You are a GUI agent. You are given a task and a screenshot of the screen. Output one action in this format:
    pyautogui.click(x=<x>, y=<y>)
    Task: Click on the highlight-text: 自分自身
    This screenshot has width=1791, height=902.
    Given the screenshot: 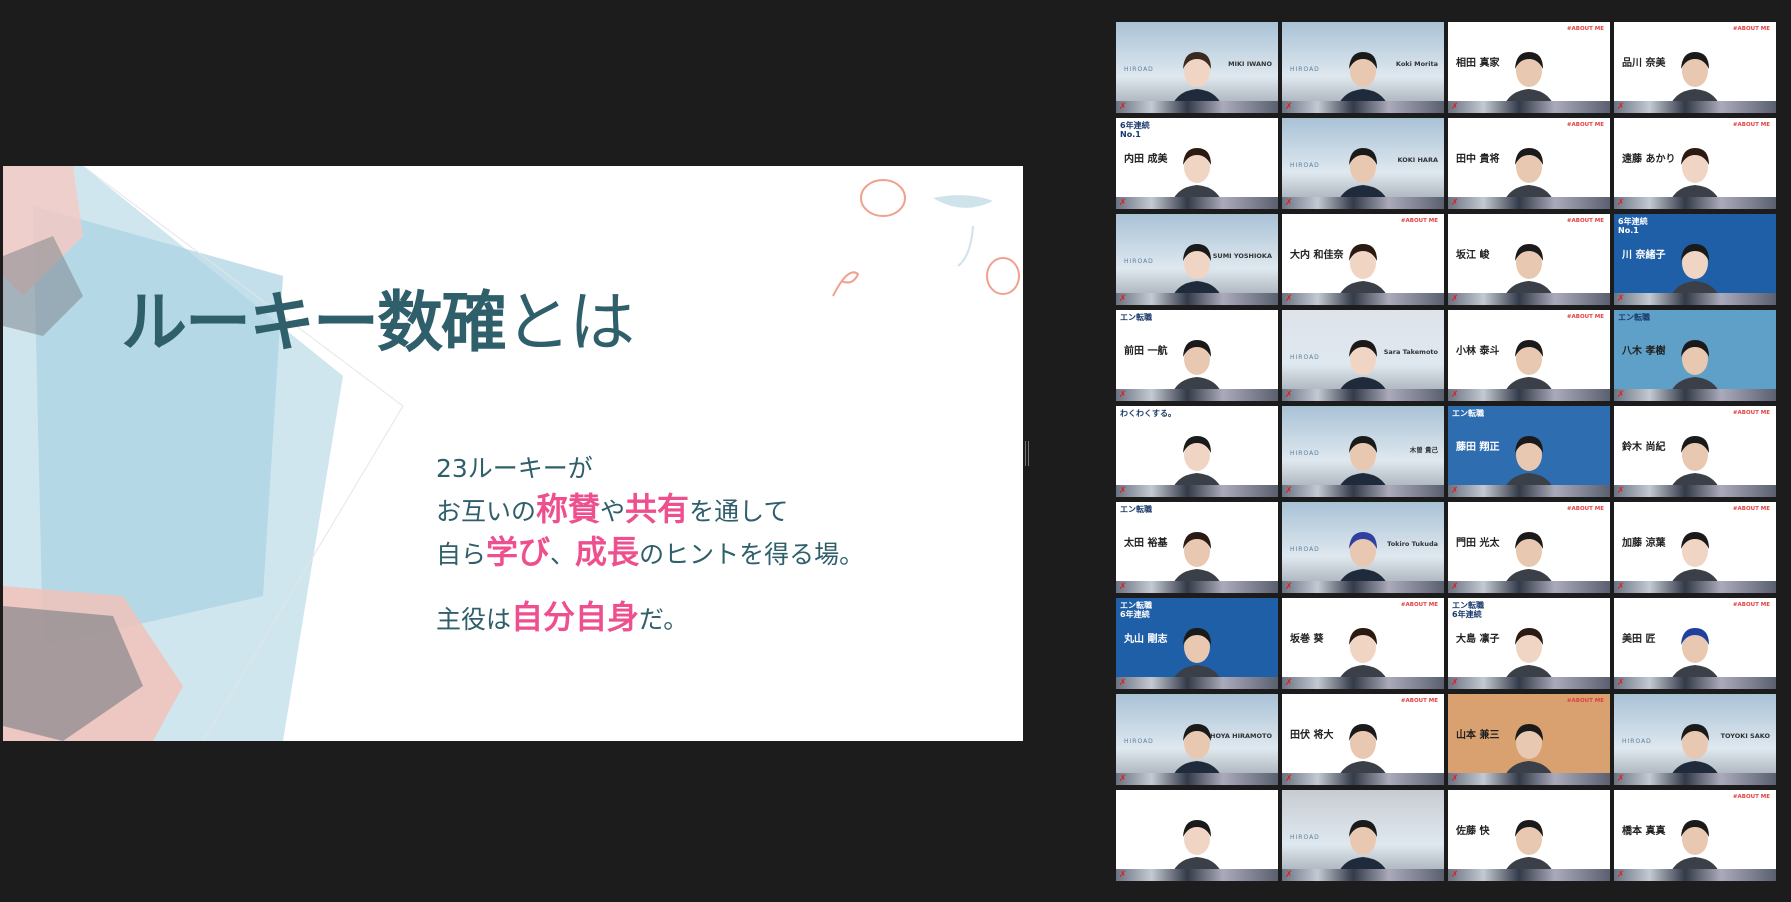 What is the action you would take?
    pyautogui.click(x=575, y=617)
    